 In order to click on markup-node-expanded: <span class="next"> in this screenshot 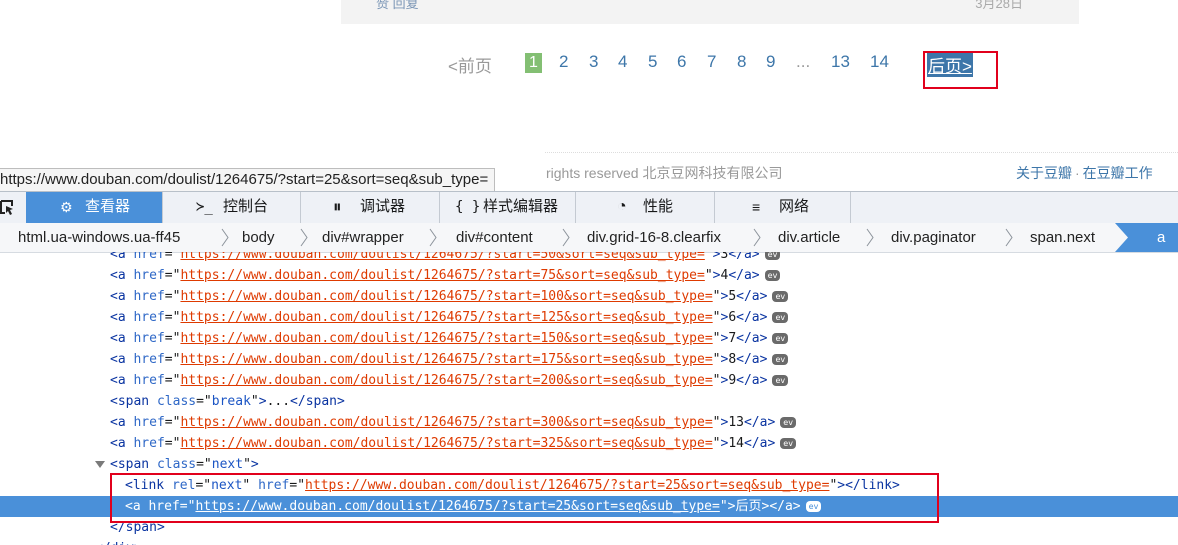, I will do `click(589, 464)`.